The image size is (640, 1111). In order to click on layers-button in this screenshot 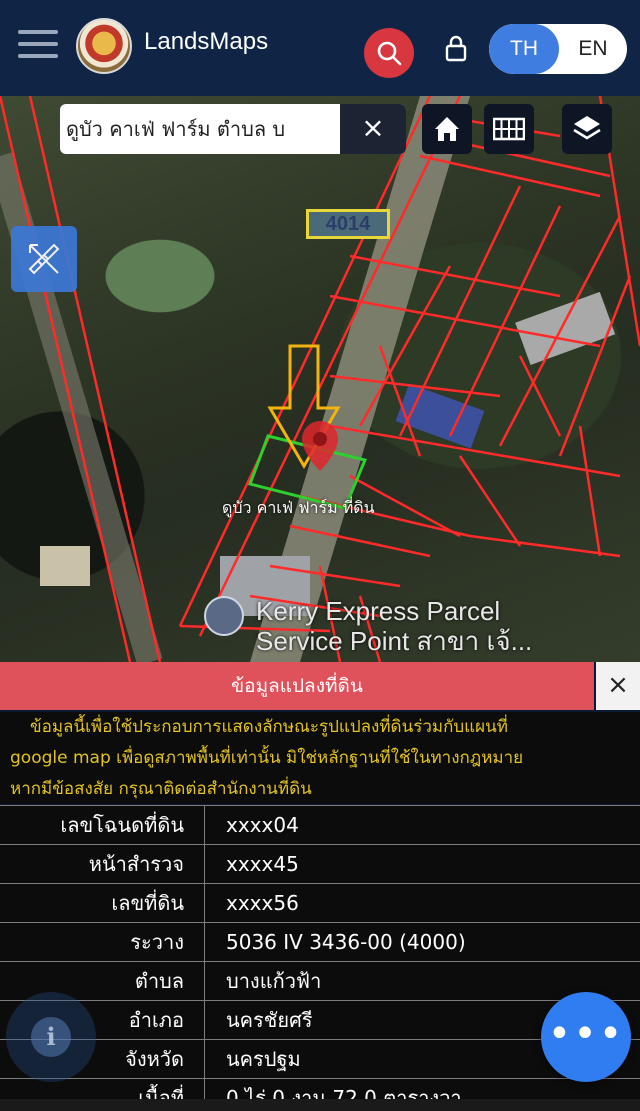, I will do `click(587, 129)`.